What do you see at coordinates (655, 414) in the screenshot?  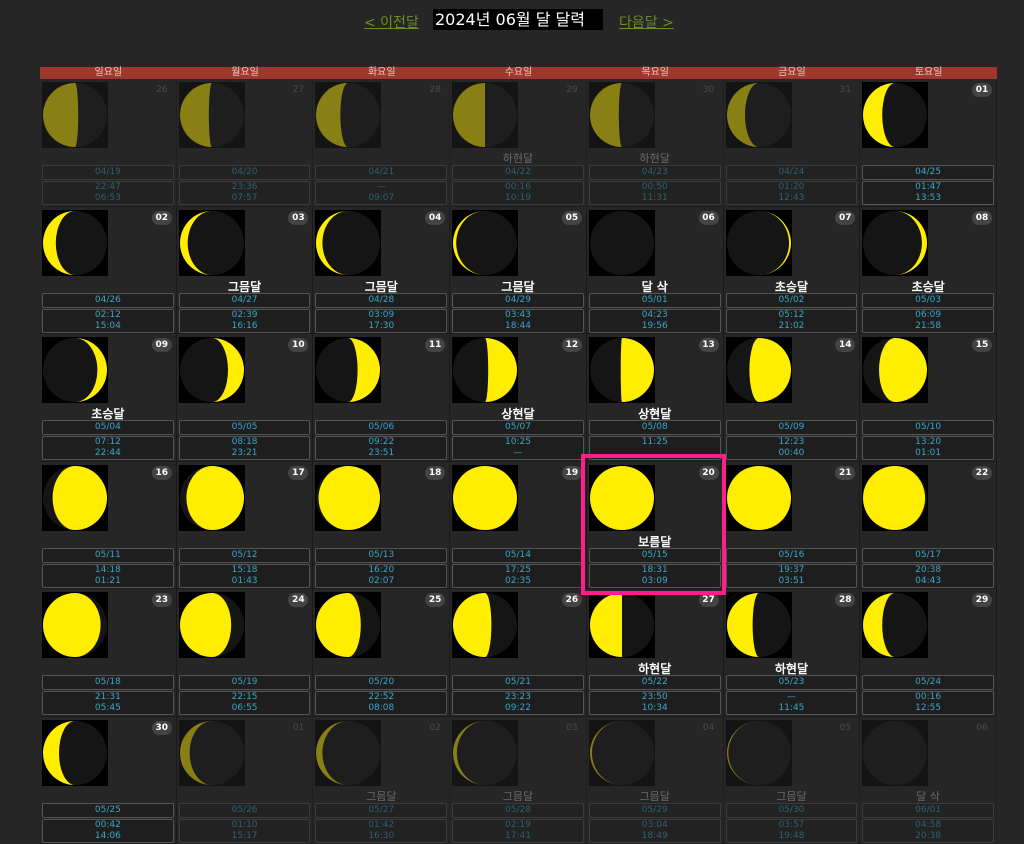 I see `phase-label: 상현달` at bounding box center [655, 414].